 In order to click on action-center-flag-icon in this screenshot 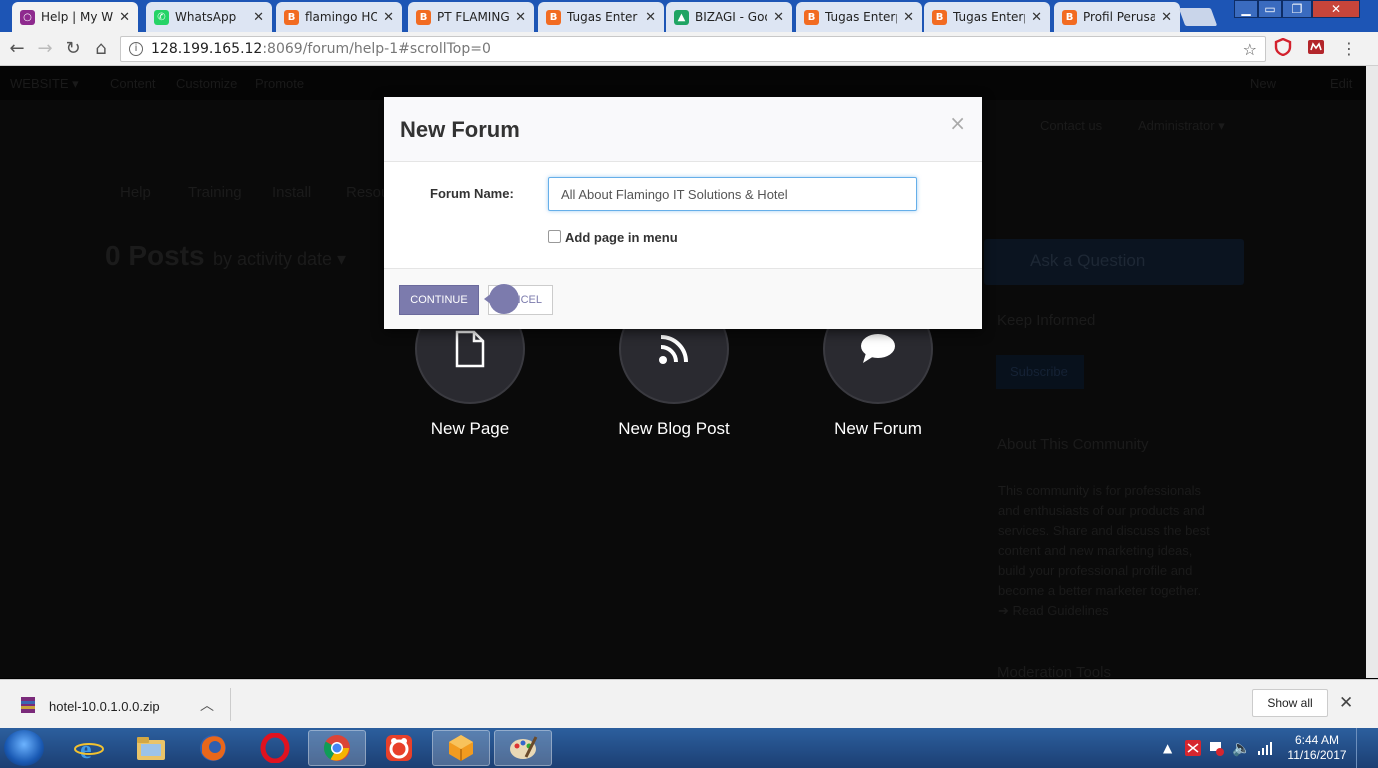, I will do `click(1216, 748)`.